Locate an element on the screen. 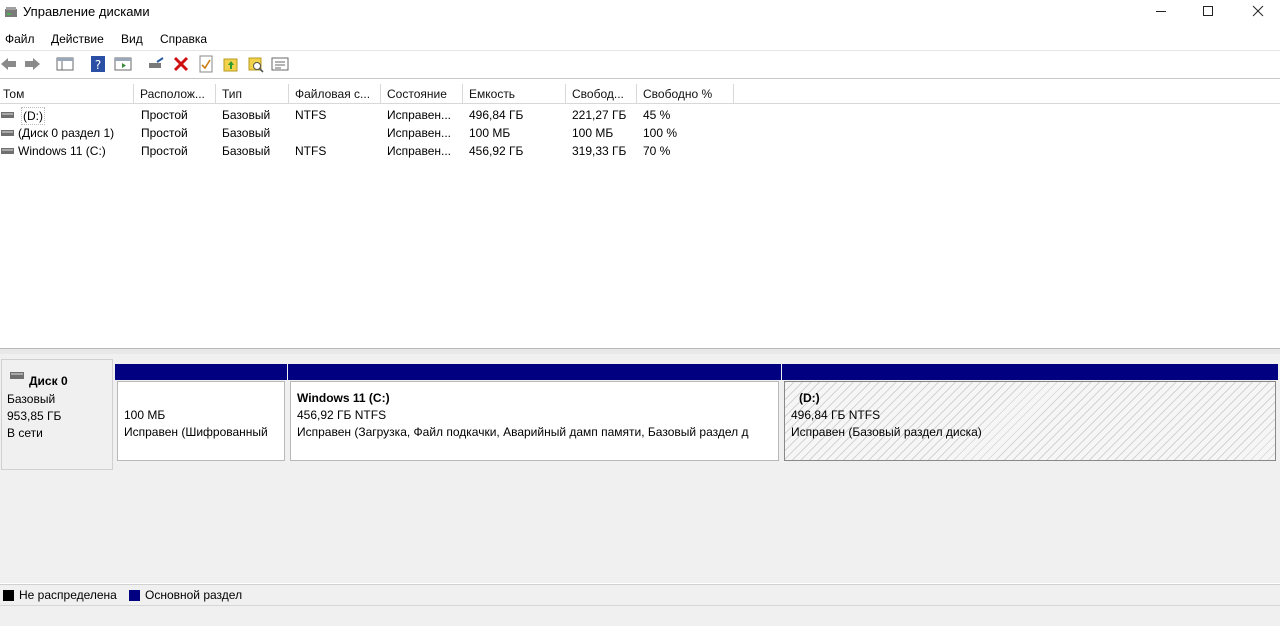  console-tree-icon is located at coordinates (65, 64).